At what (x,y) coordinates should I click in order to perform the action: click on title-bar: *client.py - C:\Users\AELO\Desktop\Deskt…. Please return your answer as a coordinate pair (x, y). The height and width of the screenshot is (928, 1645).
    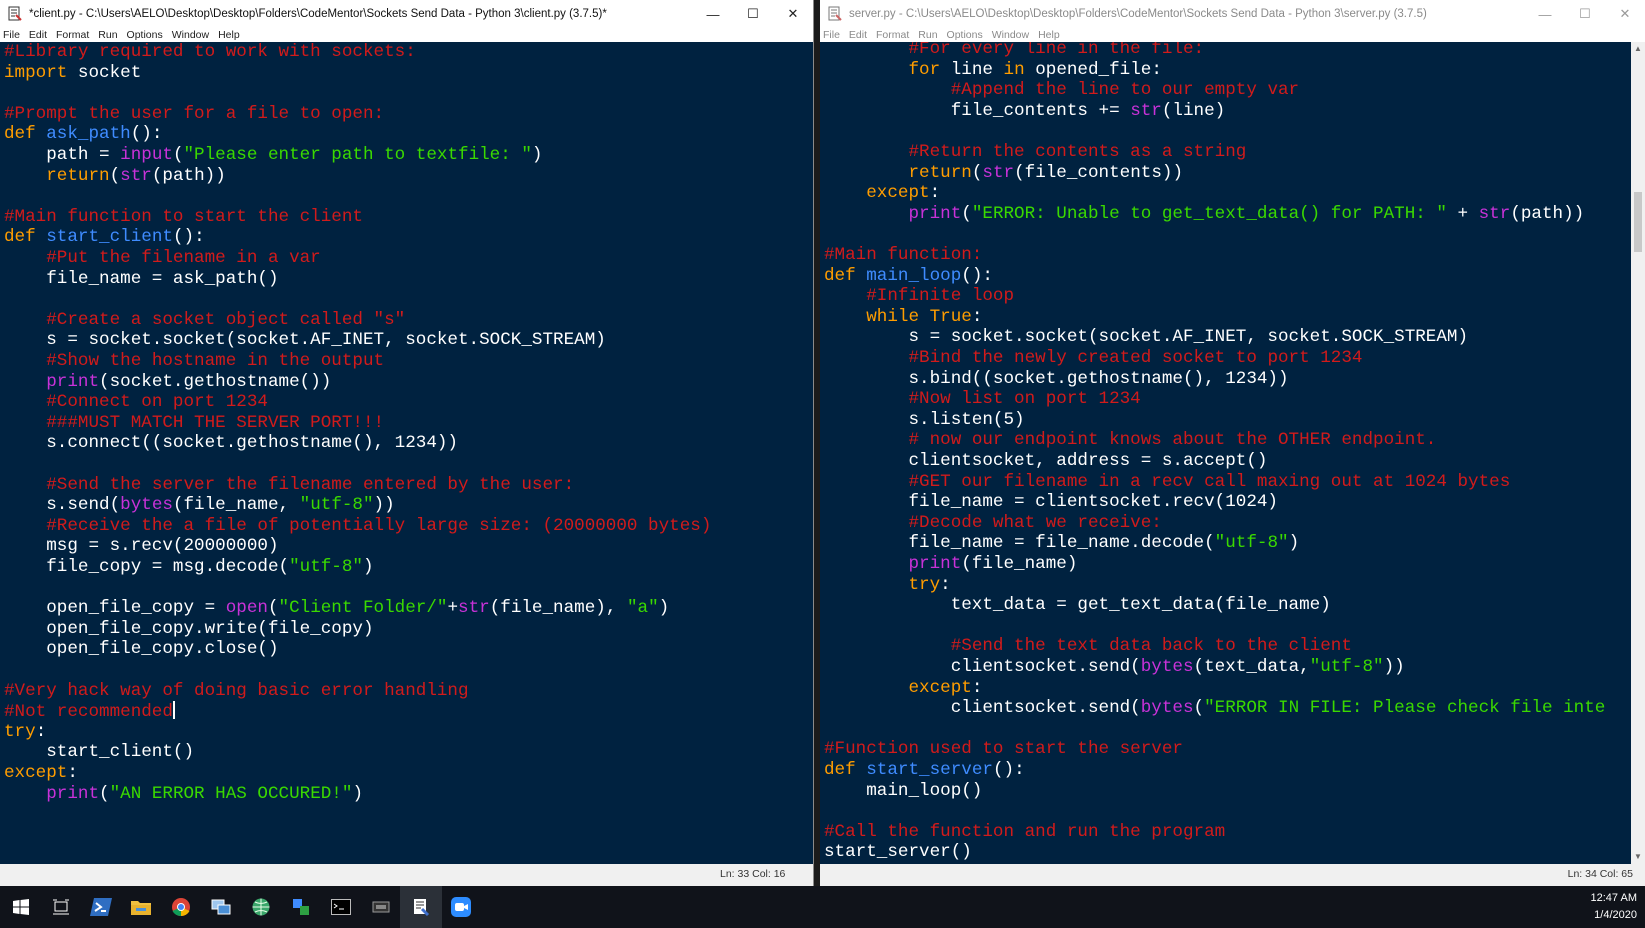
    Looking at the image, I should click on (406, 14).